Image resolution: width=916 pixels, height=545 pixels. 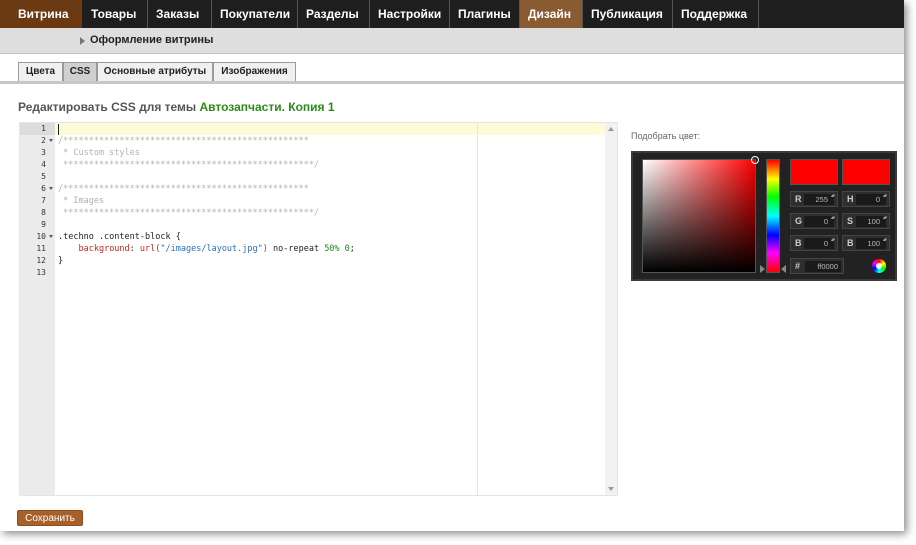 What do you see at coordinates (611, 309) in the screenshot?
I see `editor-scrollbar` at bounding box center [611, 309].